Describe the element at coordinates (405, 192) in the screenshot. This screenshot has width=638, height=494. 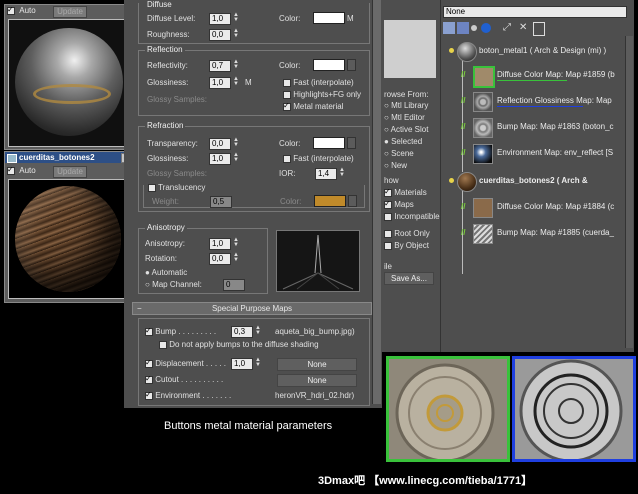
I see `show-materials: Materials` at that location.